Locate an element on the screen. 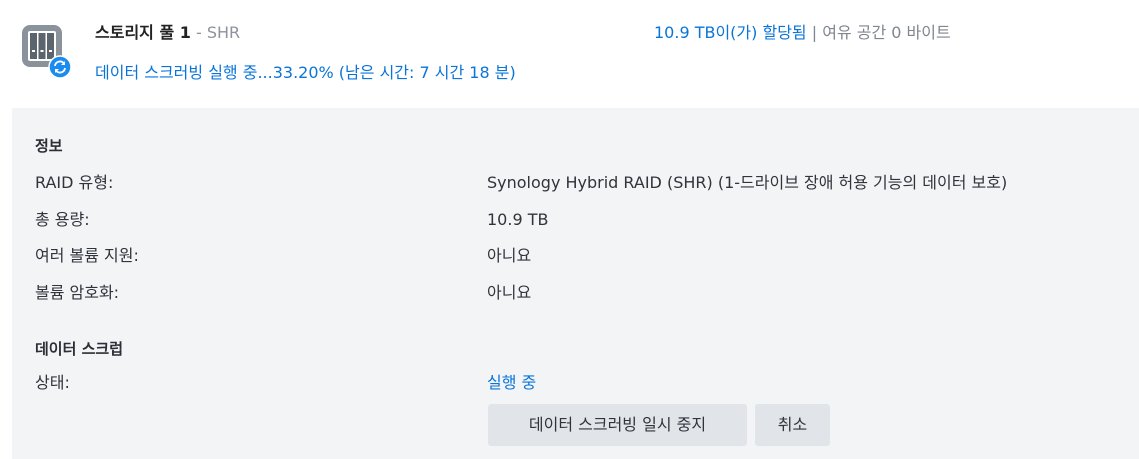 This screenshot has height=459, width=1139. raid-type-label: RAID 유형: is located at coordinates (74, 182).